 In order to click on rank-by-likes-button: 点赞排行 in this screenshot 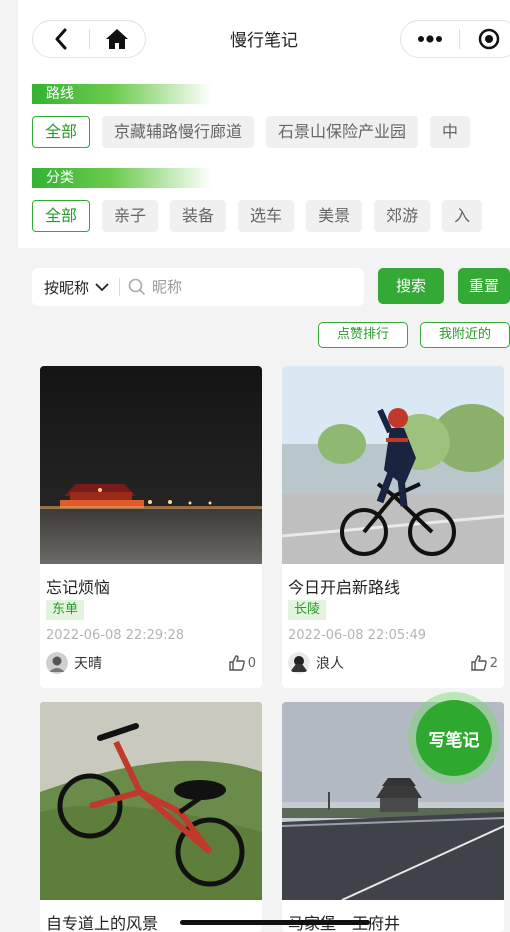, I will do `click(363, 335)`.